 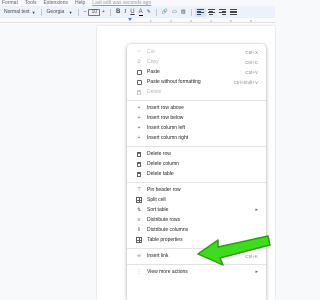 I want to click on align-right-icon, so click(x=222, y=12).